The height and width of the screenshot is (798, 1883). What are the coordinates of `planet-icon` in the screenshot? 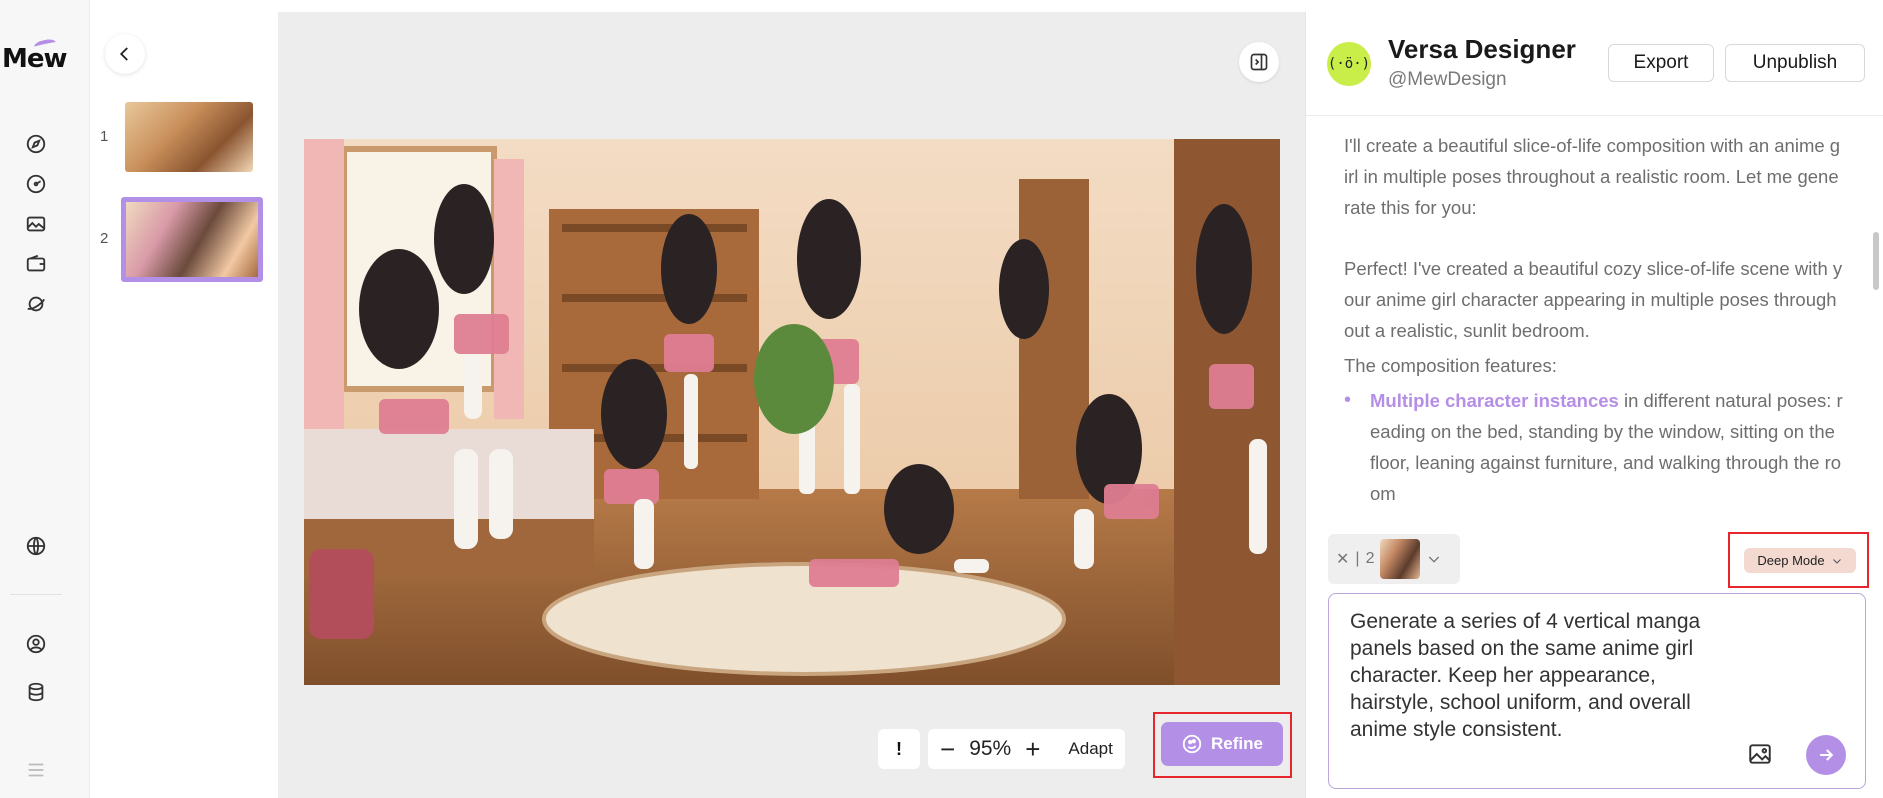 It's located at (36, 304).